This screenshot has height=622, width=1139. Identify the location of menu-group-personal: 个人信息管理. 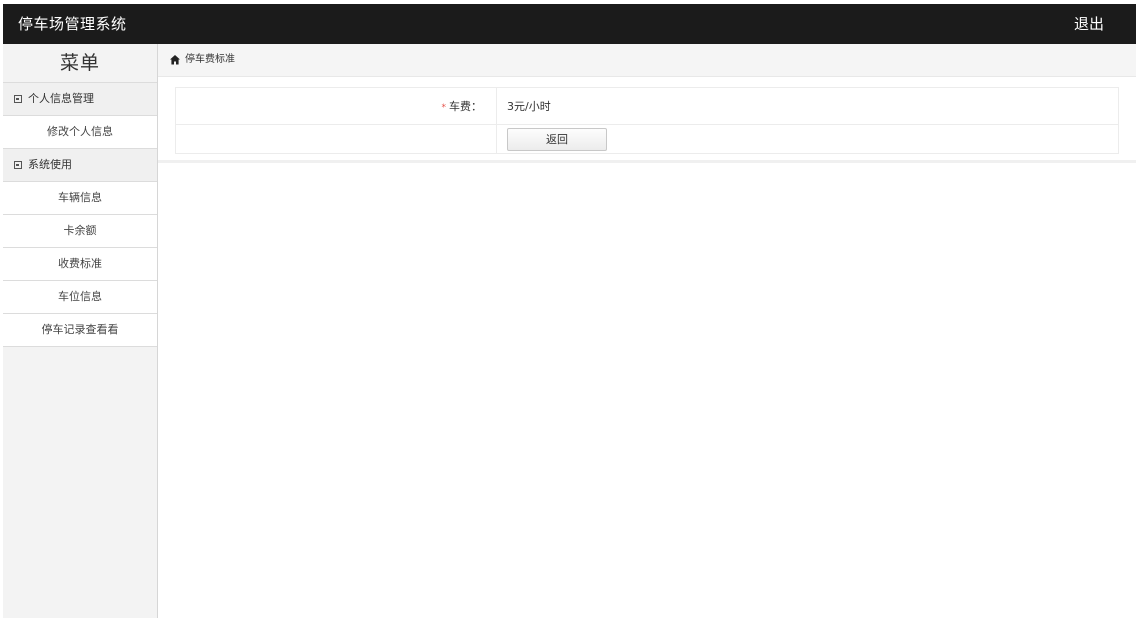
(80, 99).